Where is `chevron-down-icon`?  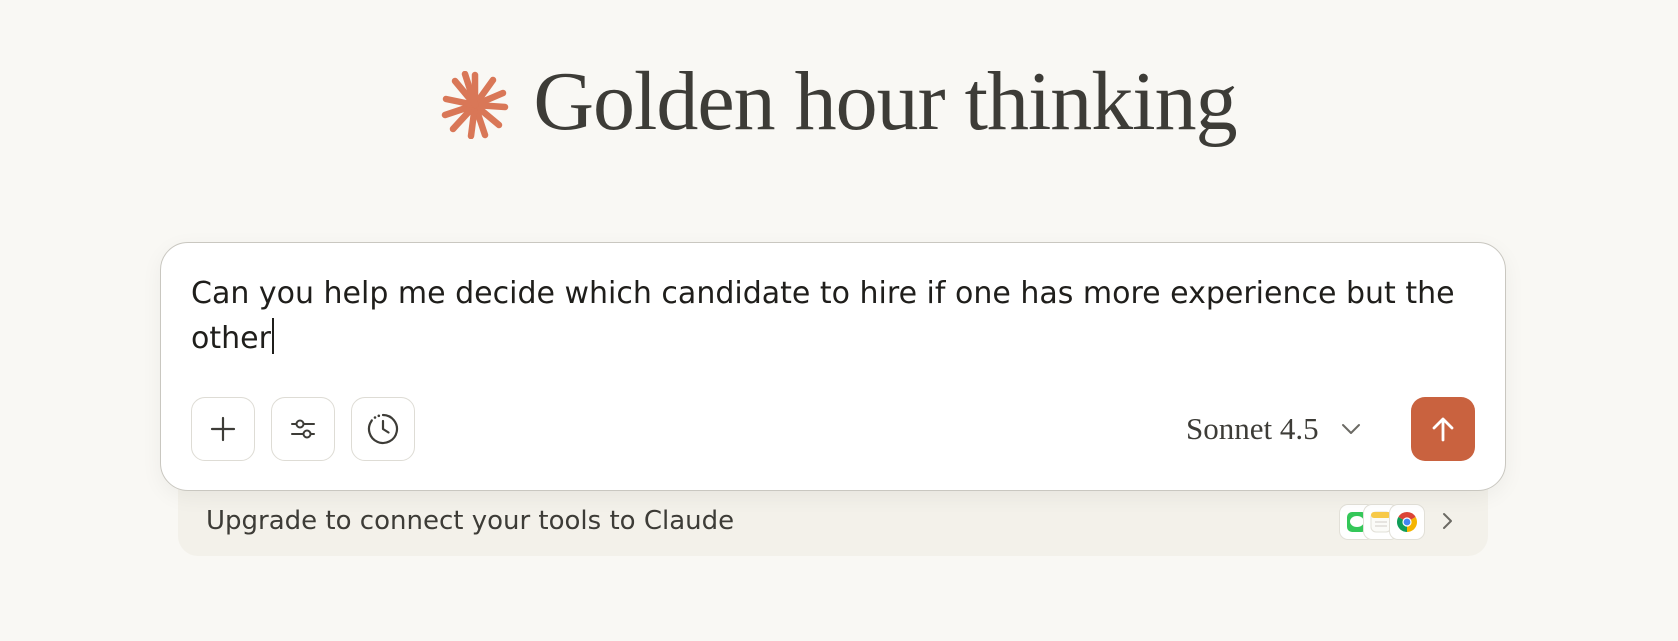 chevron-down-icon is located at coordinates (1350, 429).